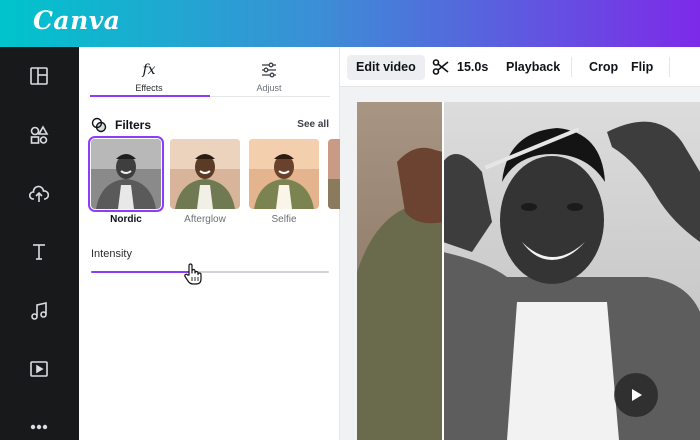  I want to click on tab-adjust-label: Adjust, so click(269, 88).